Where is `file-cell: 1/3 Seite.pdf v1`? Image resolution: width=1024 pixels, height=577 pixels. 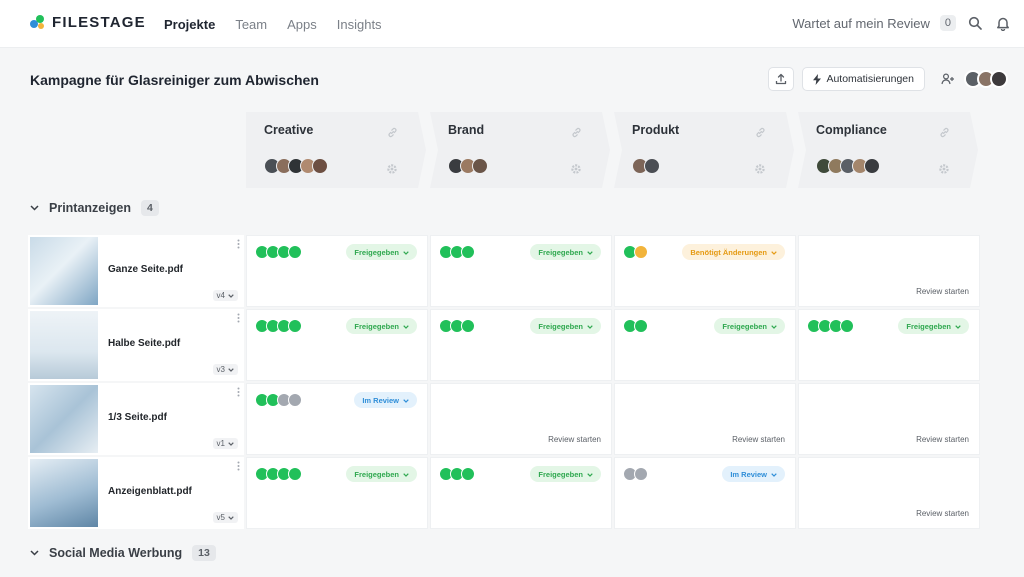 file-cell: 1/3 Seite.pdf v1 is located at coordinates (136, 419).